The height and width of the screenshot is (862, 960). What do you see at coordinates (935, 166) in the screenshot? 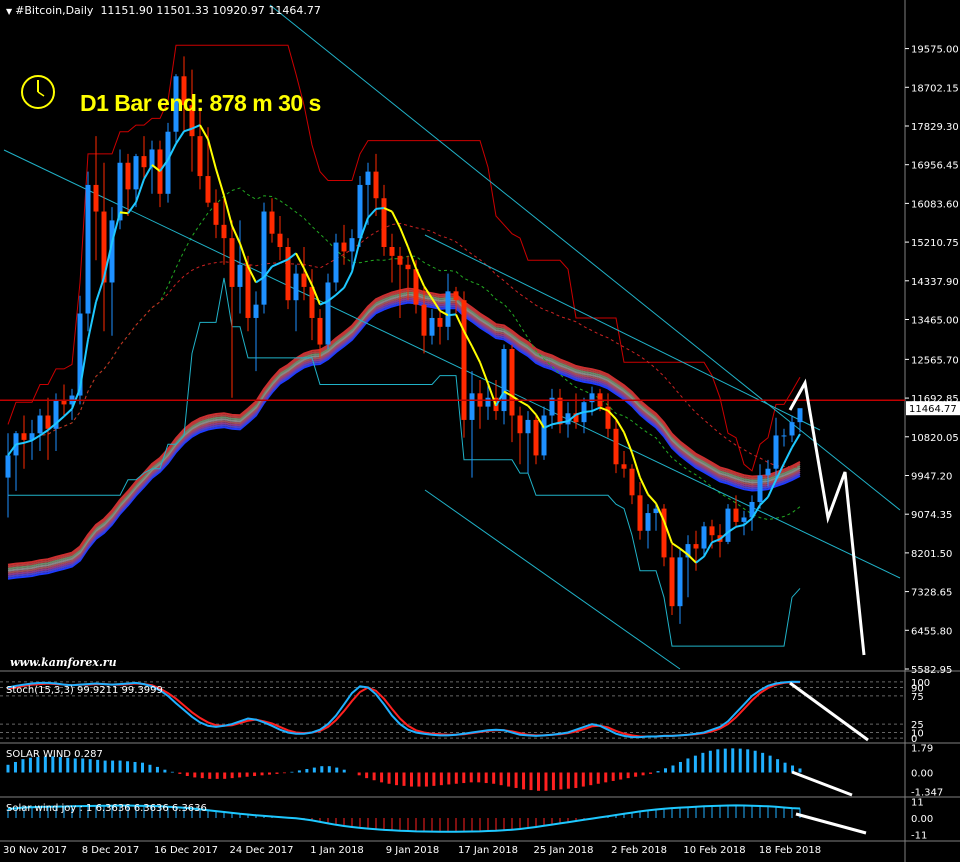
I see `price-tick-label: 16956.45` at bounding box center [935, 166].